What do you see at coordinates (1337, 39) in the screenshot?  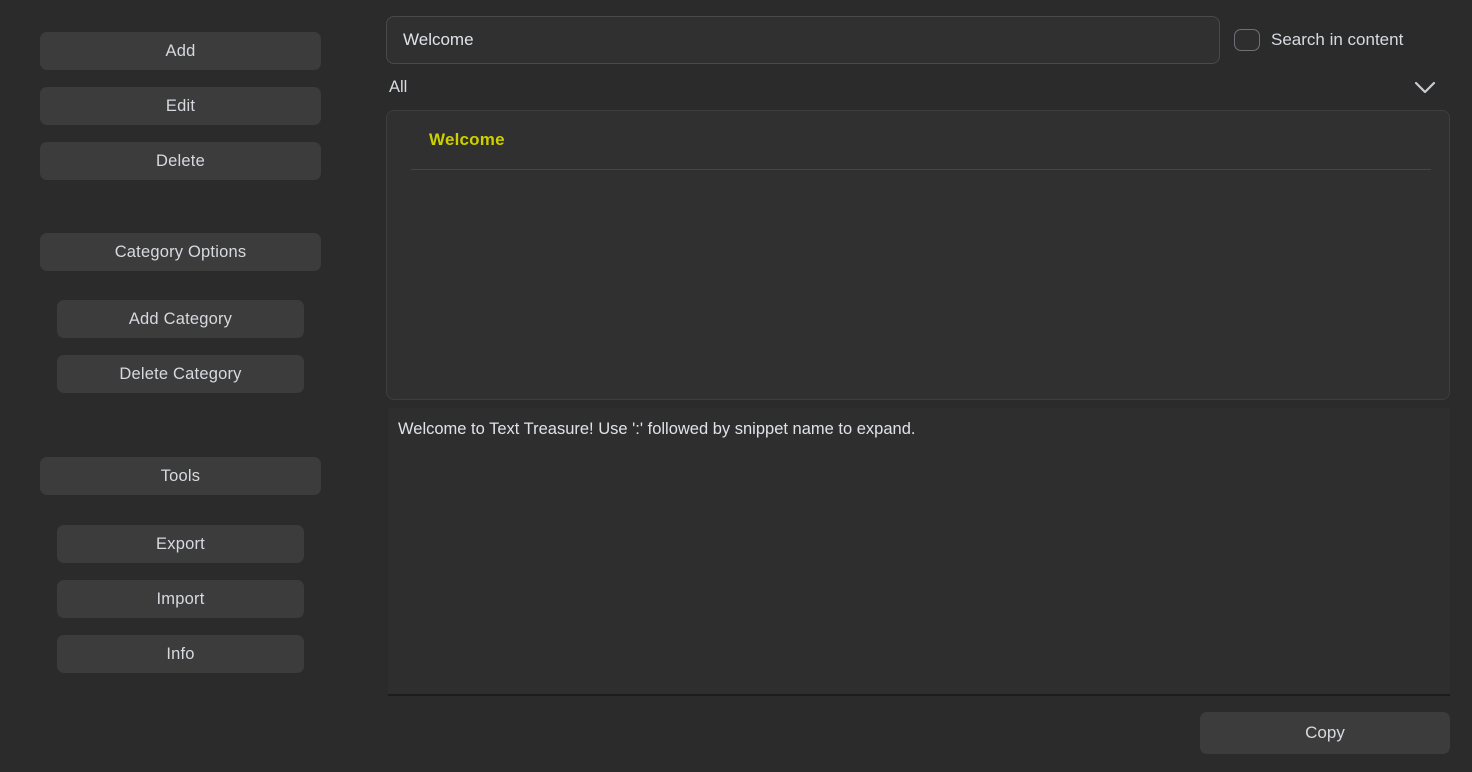 I see `search-in-content-label: Search in content` at bounding box center [1337, 39].